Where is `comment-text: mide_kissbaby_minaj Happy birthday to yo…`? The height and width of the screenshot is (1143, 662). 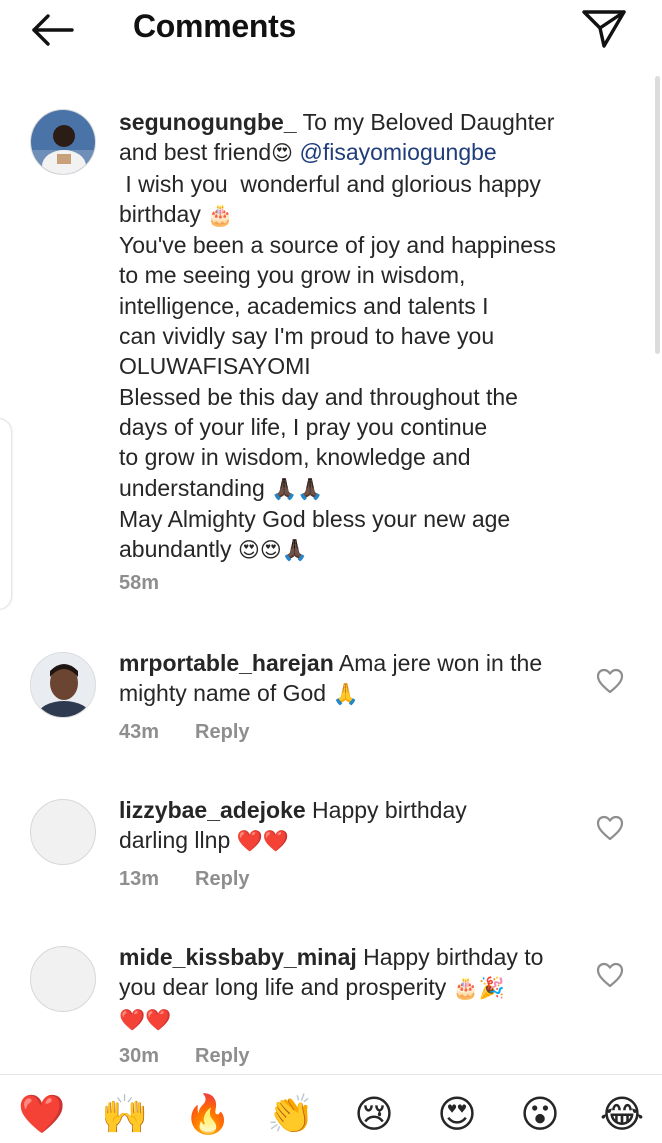
comment-text: mide_kissbaby_minaj Happy birthday to yo… is located at coordinates (331, 988).